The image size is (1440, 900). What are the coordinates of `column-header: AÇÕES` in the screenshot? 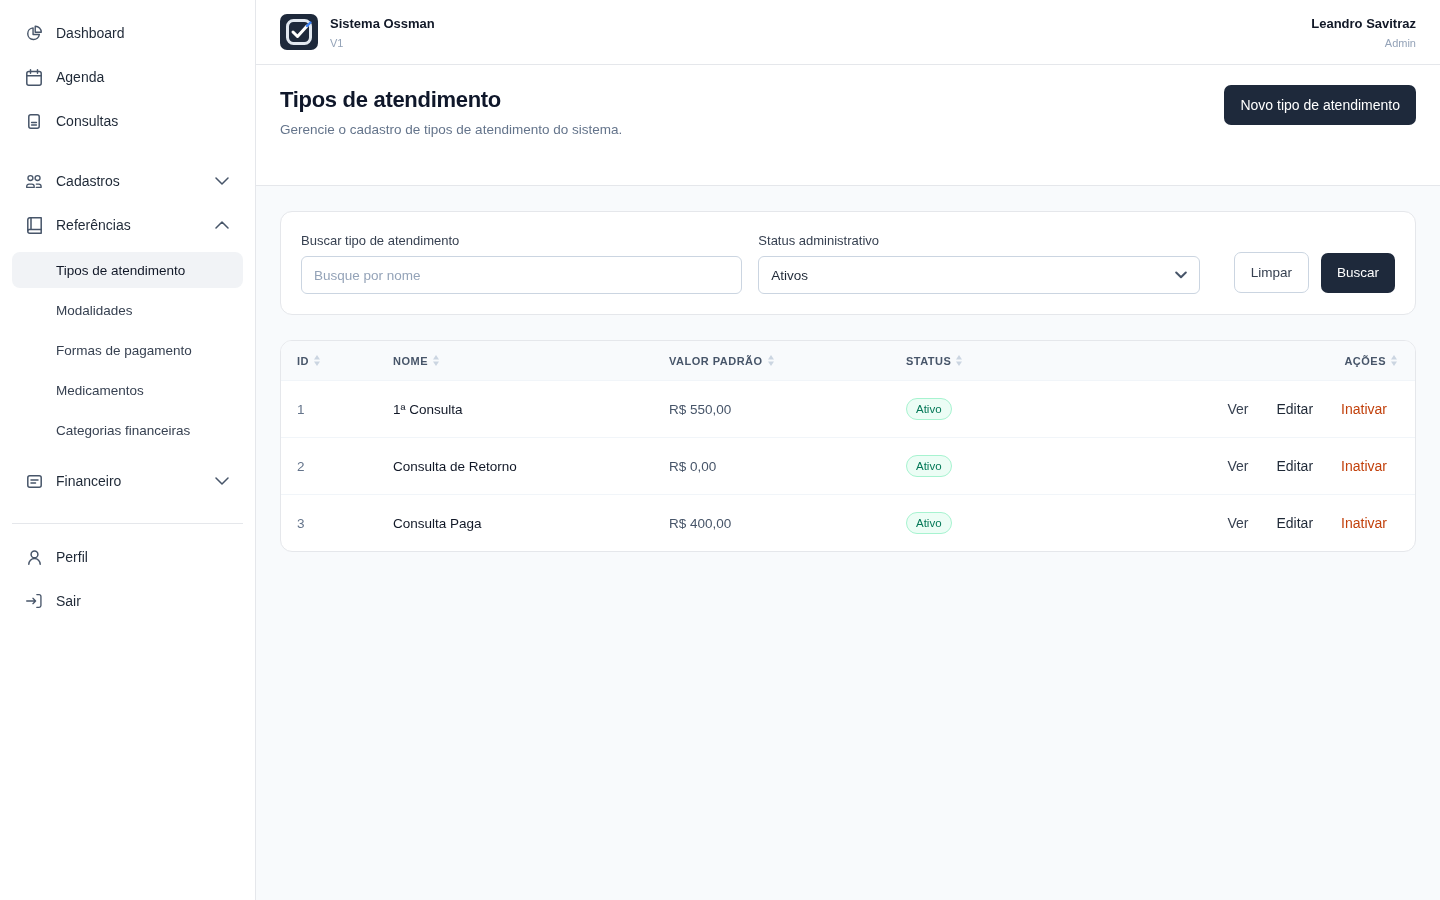 It's located at (1365, 360).